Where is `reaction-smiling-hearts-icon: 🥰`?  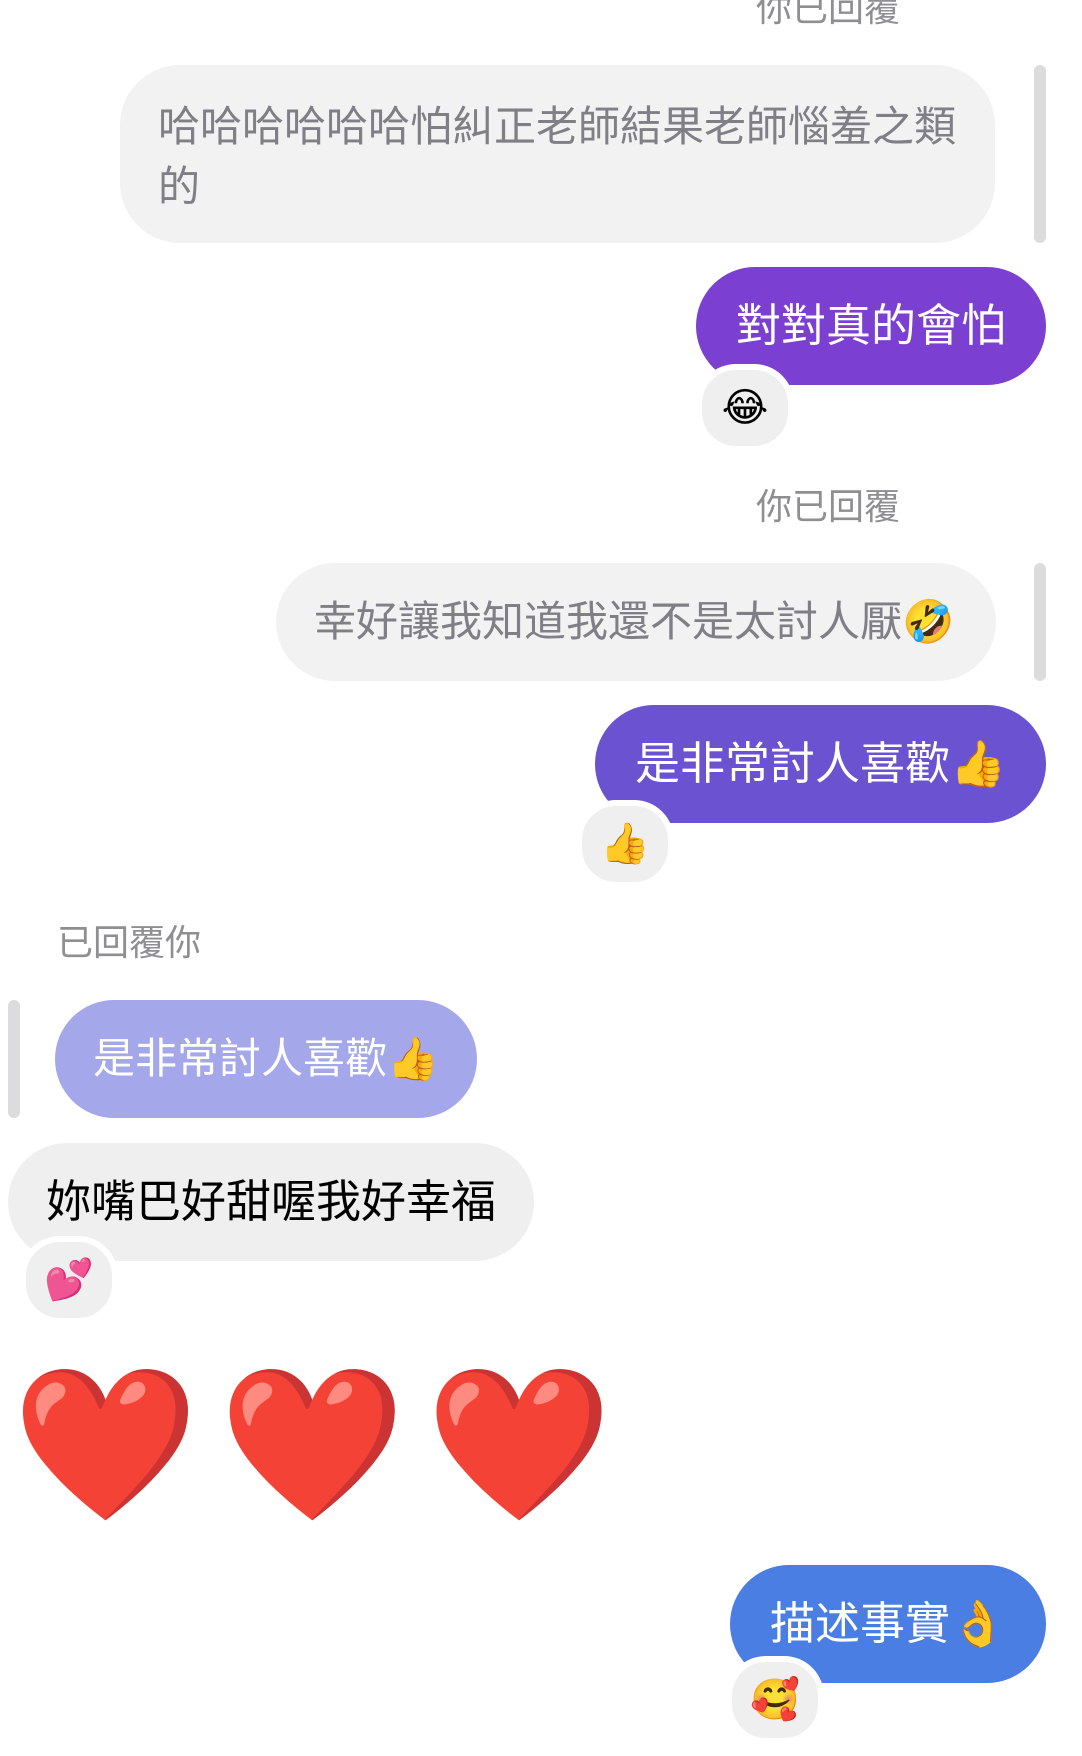 reaction-smiling-hearts-icon: 🥰 is located at coordinates (775, 1700).